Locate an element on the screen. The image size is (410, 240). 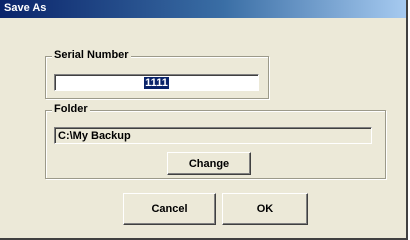
serial-number-input: 1111 is located at coordinates (156, 82).